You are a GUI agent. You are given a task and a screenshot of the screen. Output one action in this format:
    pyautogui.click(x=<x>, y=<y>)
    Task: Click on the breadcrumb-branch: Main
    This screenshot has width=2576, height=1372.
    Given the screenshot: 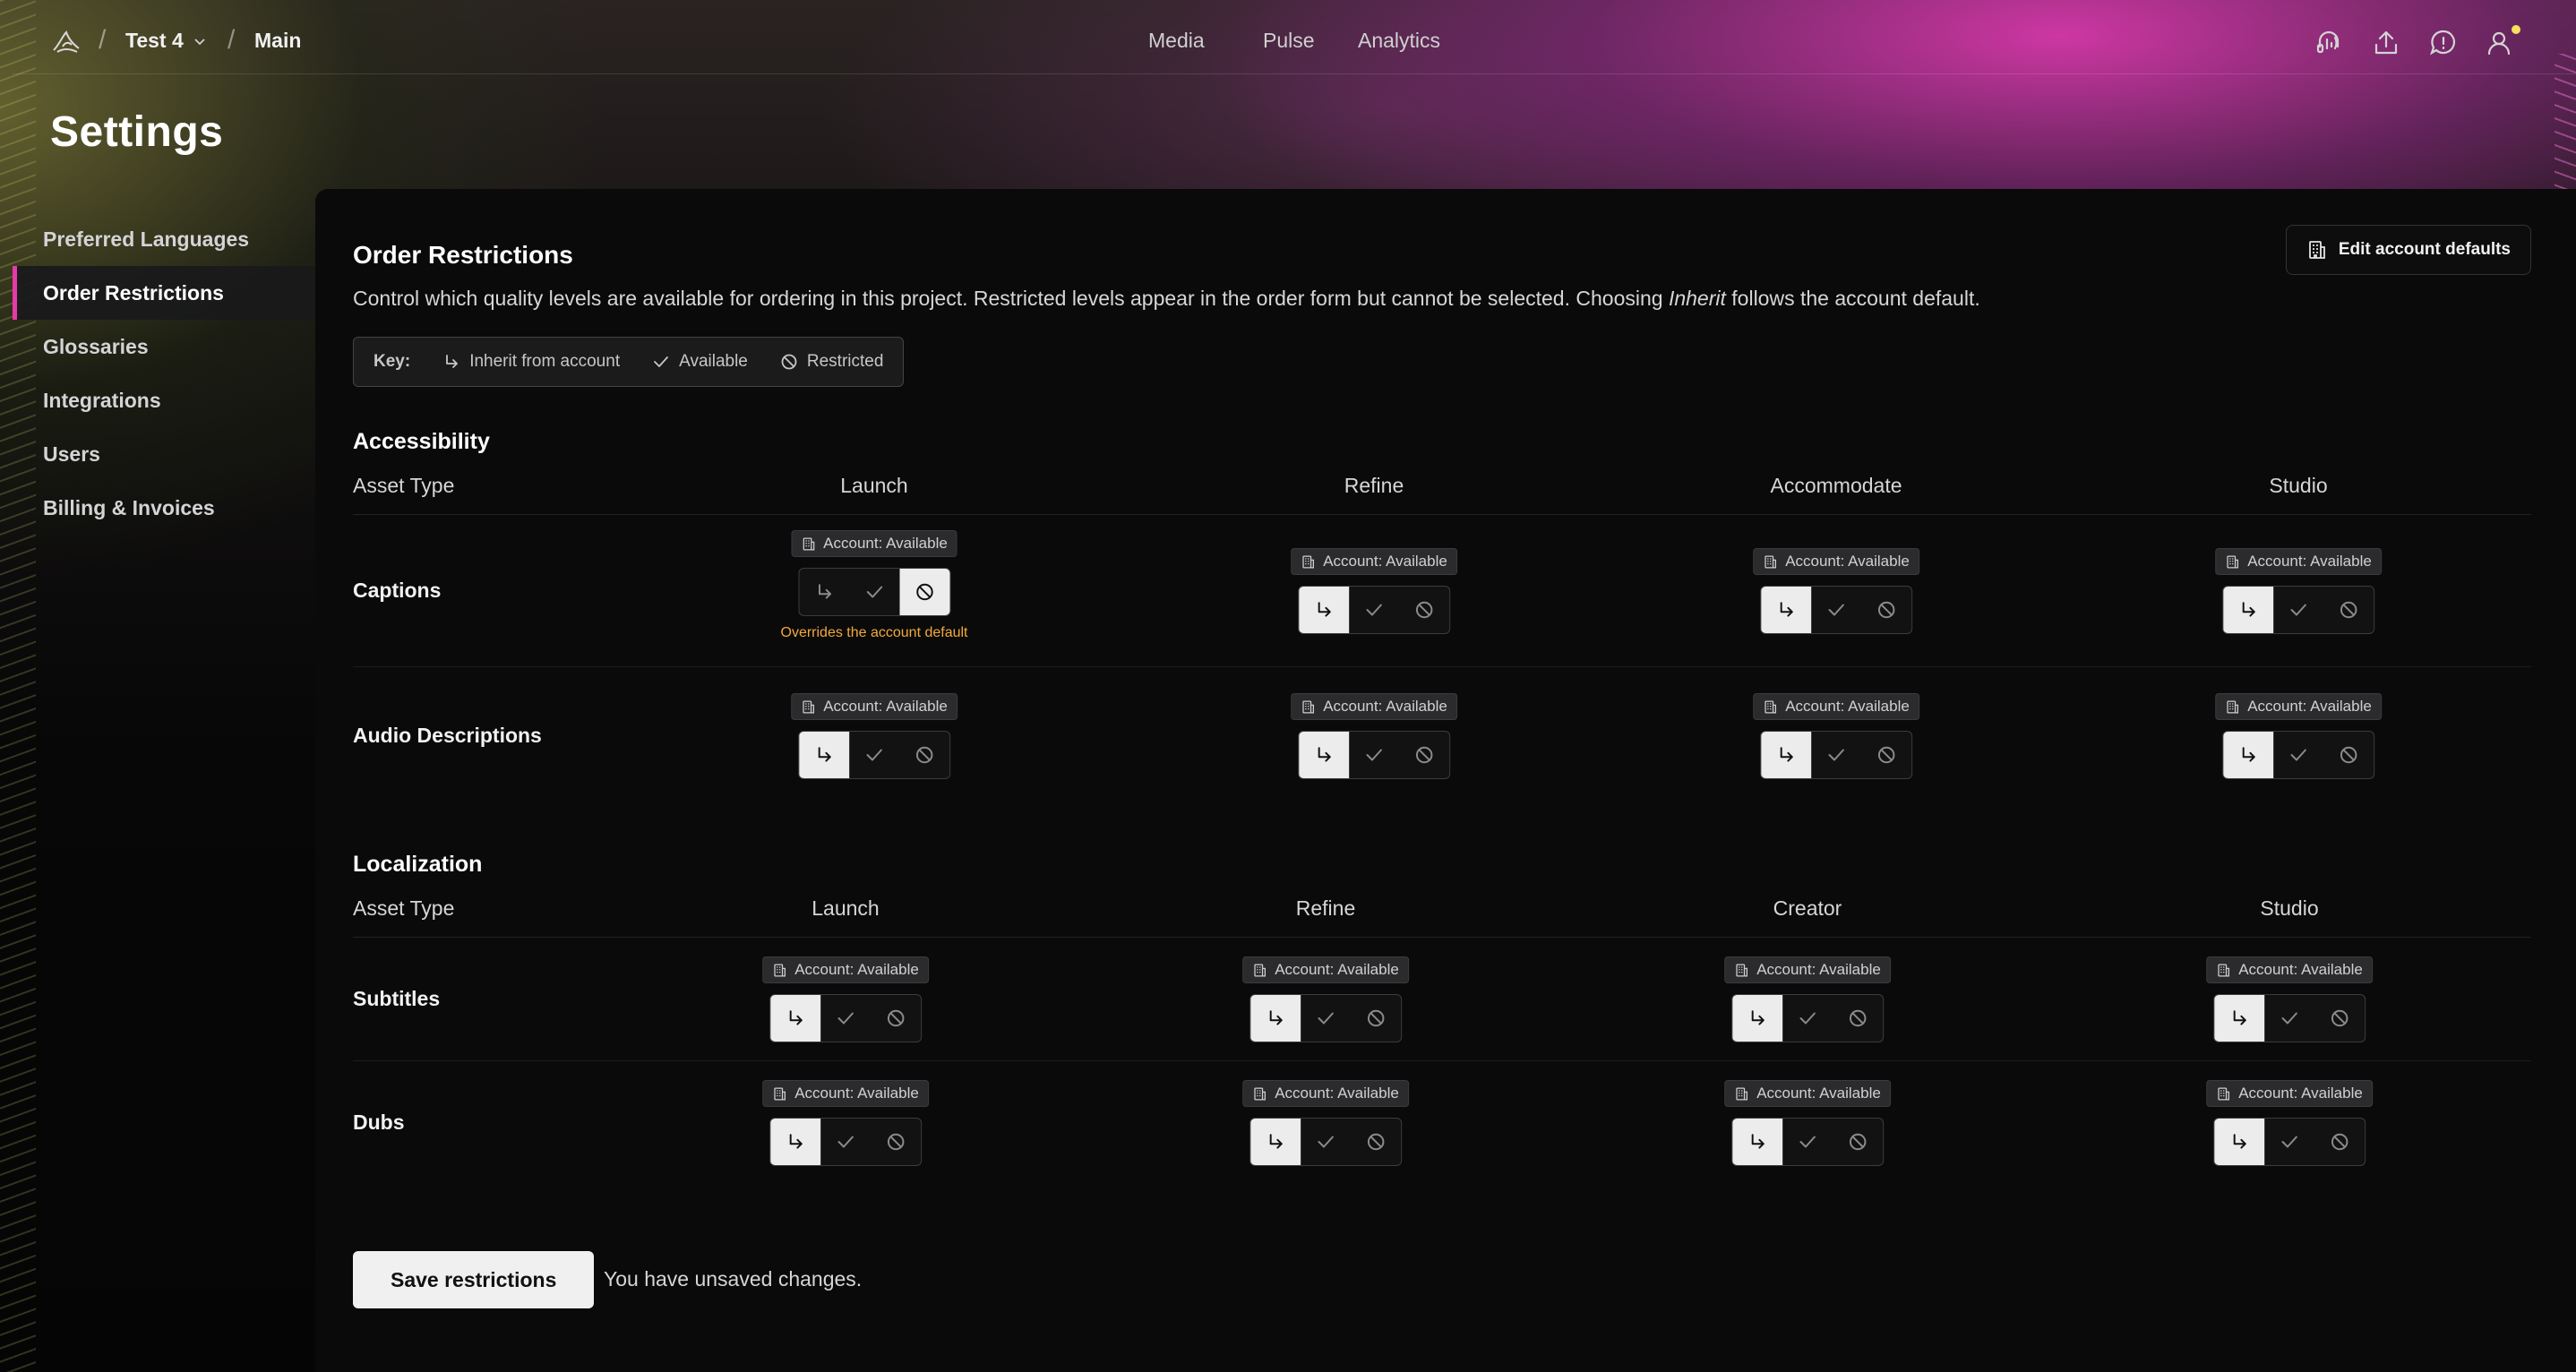 What is the action you would take?
    pyautogui.click(x=277, y=41)
    